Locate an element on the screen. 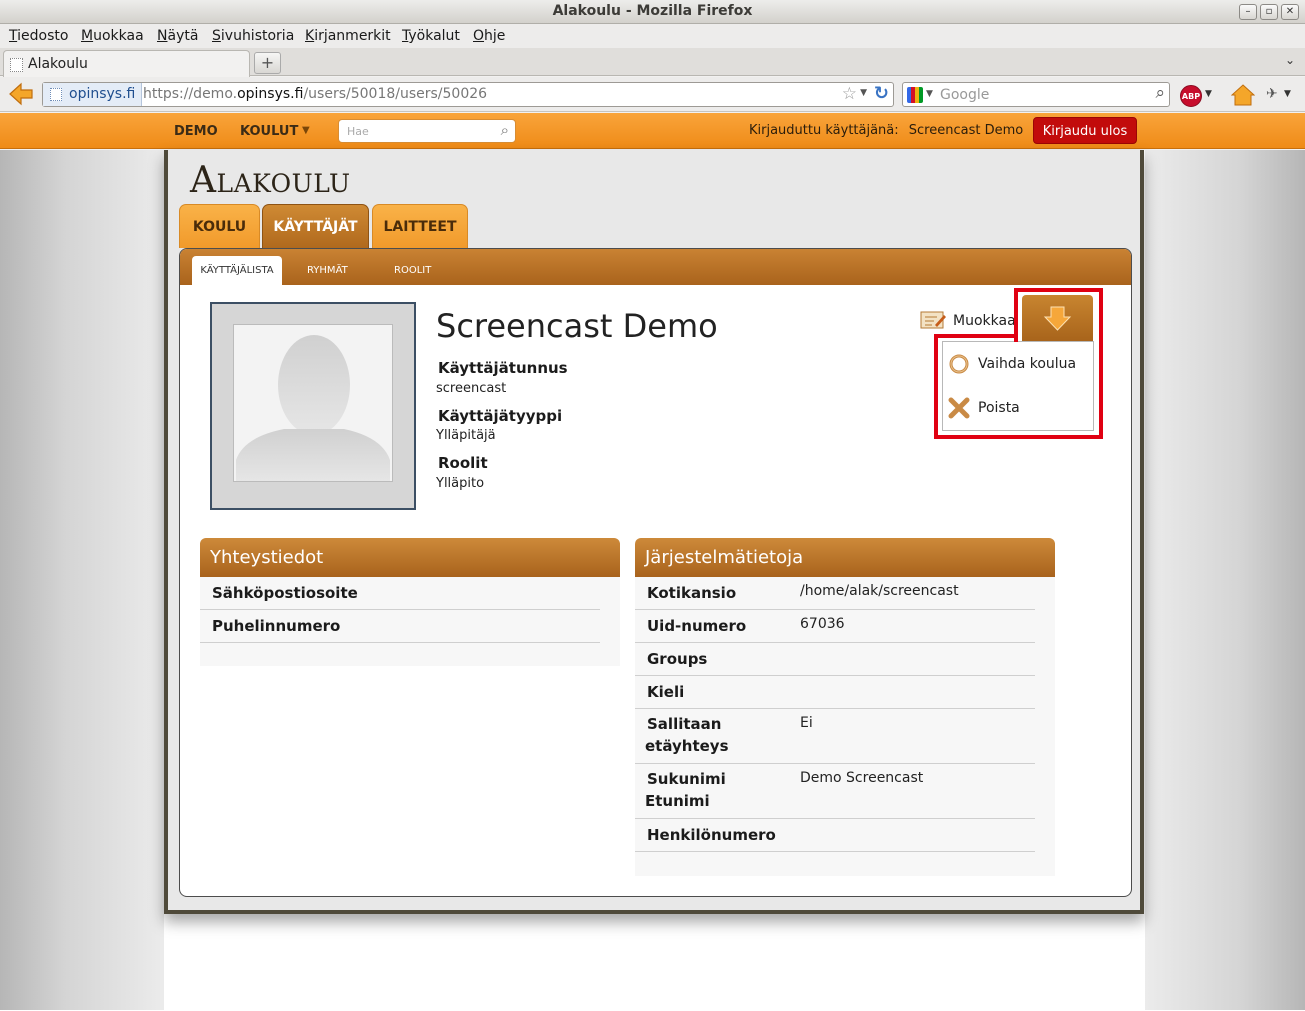 Image resolution: width=1305 pixels, height=1011 pixels. person-silhouette-icon is located at coordinates (313, 408).